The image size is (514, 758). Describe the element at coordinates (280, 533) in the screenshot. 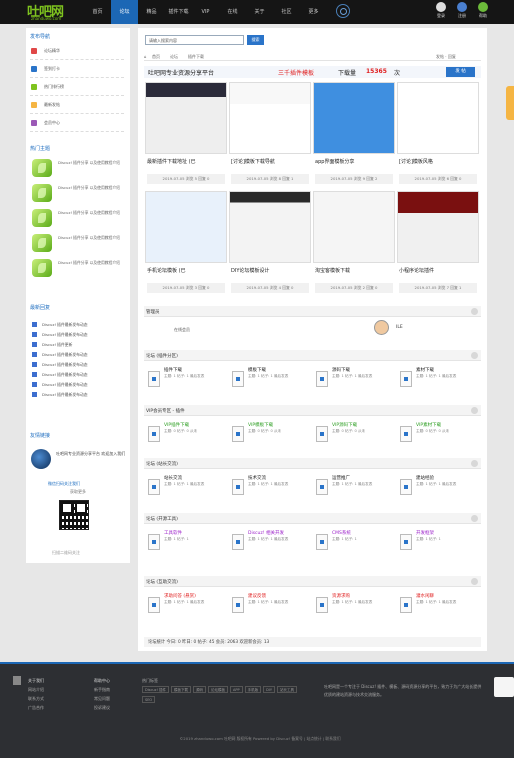

I see `forum-title: Discuz! 相关开发` at that location.